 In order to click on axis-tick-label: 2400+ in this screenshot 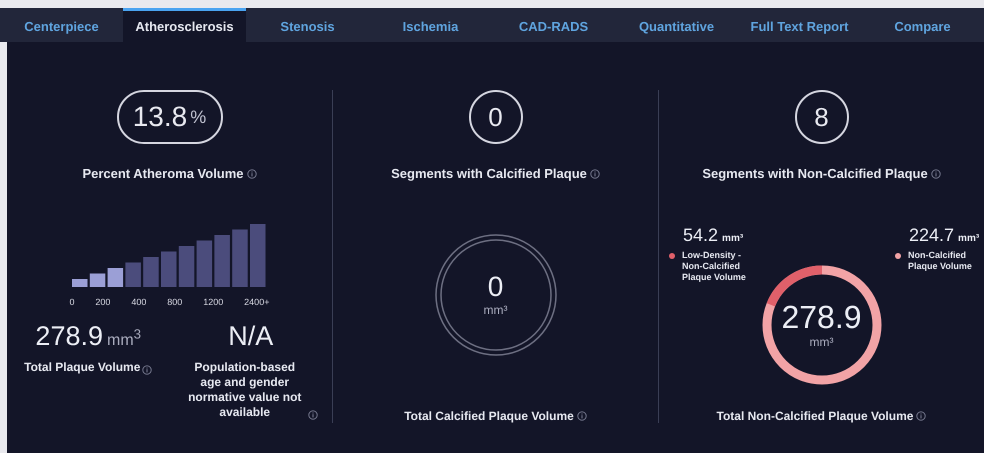, I will do `click(257, 302)`.